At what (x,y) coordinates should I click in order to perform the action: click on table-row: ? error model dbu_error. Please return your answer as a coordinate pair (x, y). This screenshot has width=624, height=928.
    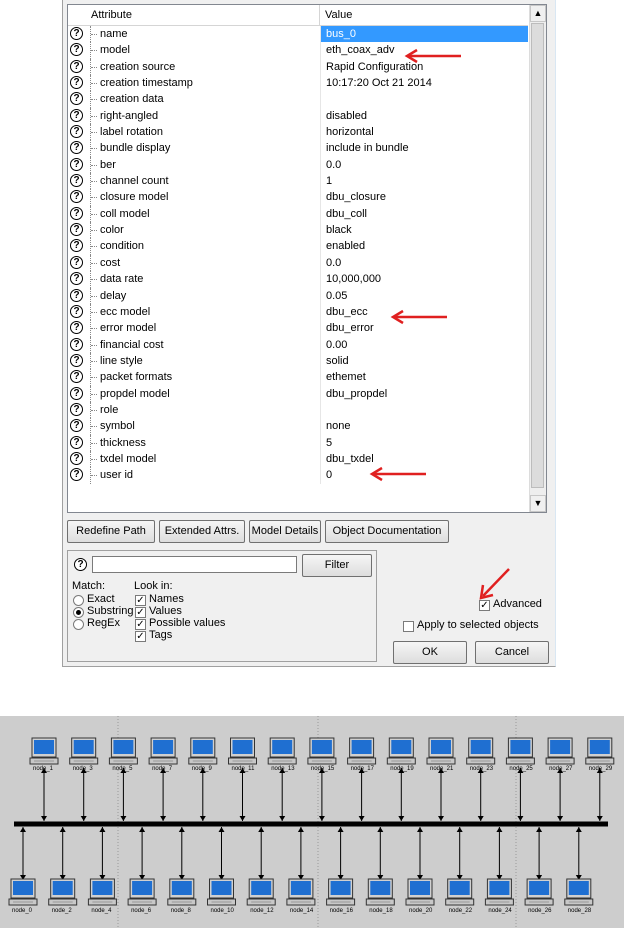
    Looking at the image, I should click on (298, 328).